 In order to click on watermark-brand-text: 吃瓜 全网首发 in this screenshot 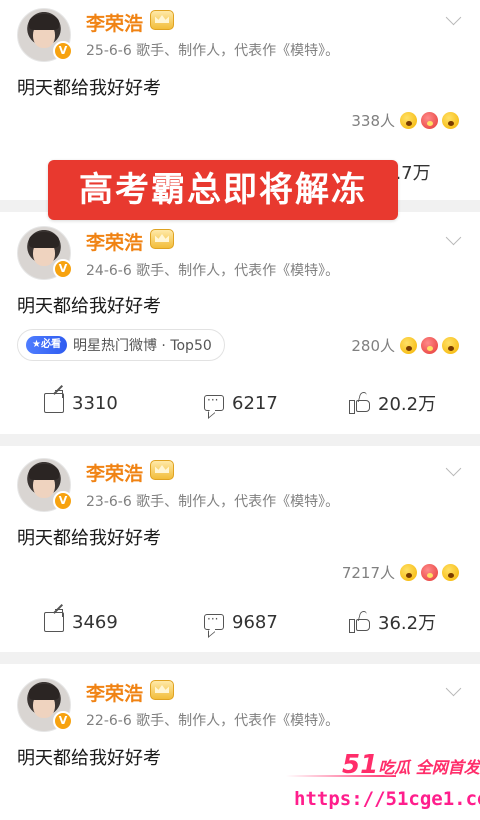, I will do `click(429, 767)`.